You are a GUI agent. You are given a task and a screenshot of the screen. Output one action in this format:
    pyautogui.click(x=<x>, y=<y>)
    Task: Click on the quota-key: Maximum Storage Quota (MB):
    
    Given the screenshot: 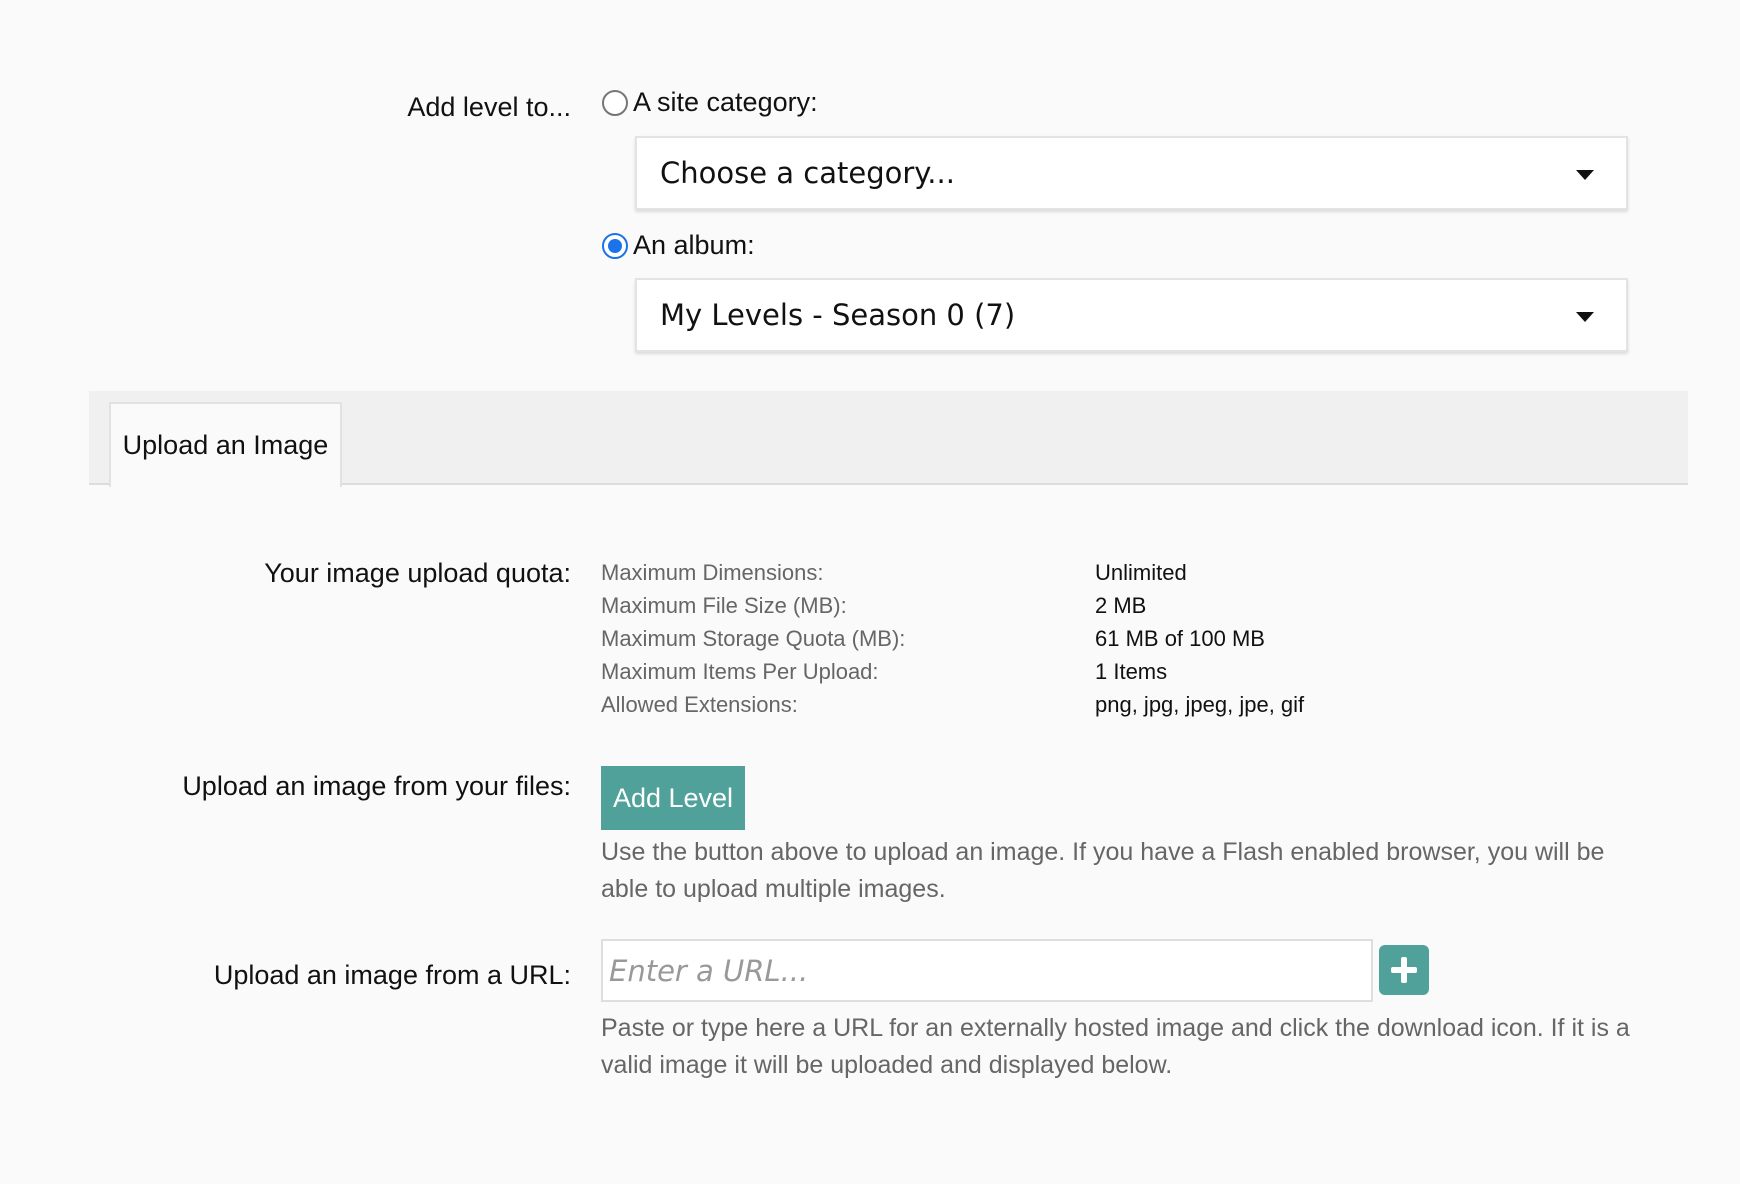 What is the action you would take?
    pyautogui.click(x=753, y=638)
    